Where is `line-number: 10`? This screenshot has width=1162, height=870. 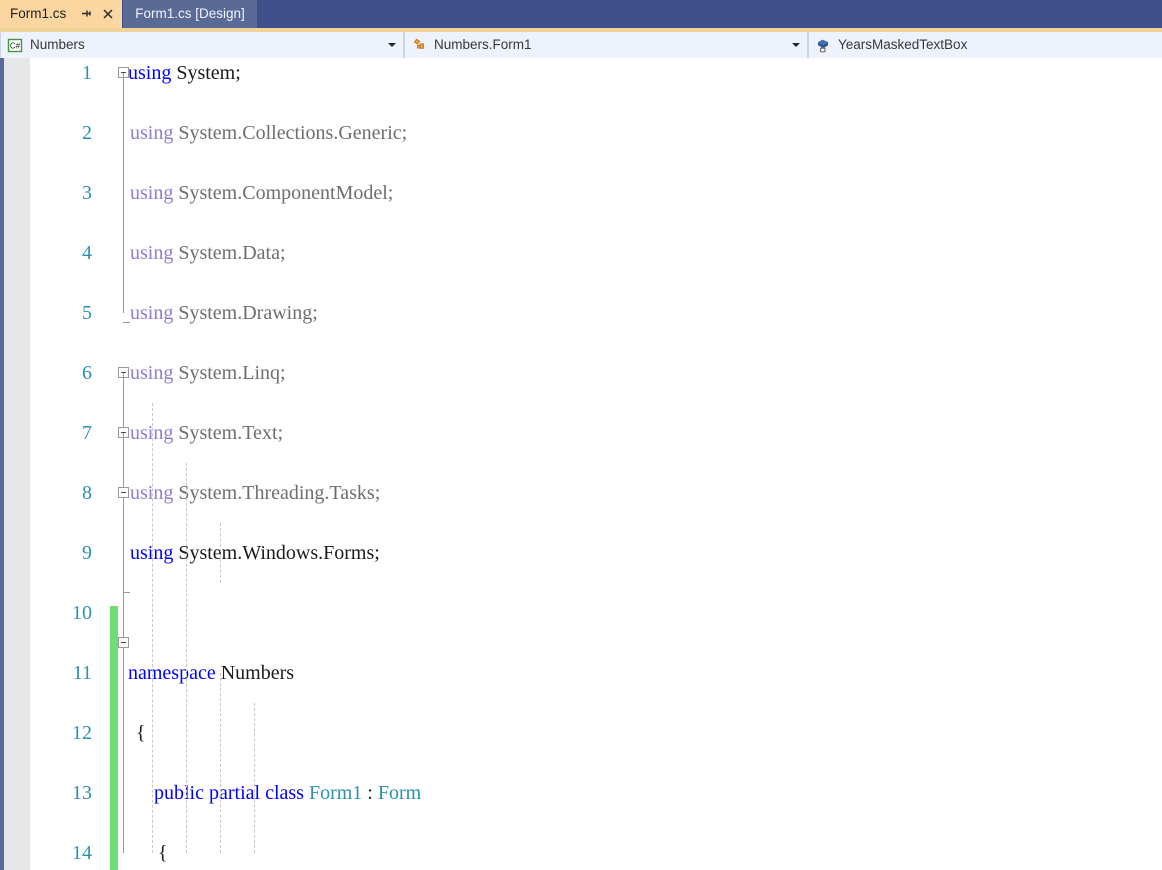
line-number: 10 is located at coordinates (82, 613).